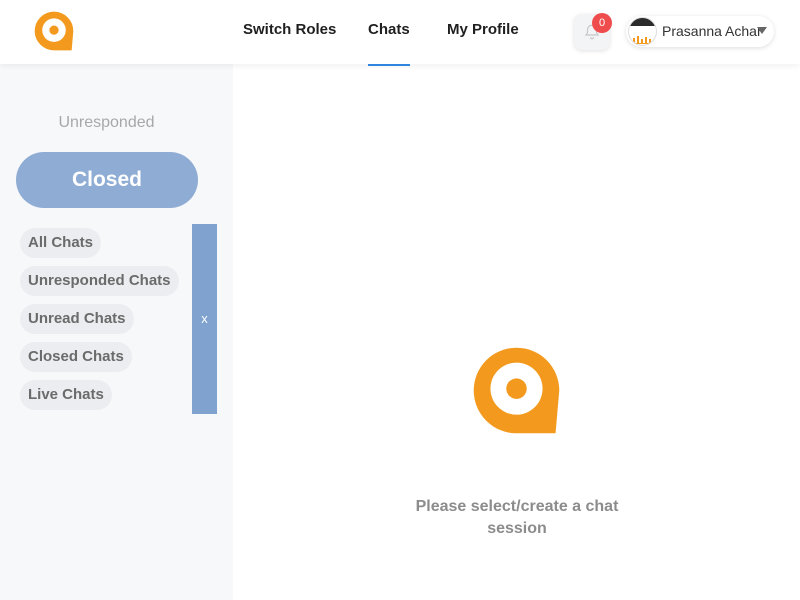 The image size is (800, 600). What do you see at coordinates (61, 243) in the screenshot?
I see `filter-all-chats: All Chats` at bounding box center [61, 243].